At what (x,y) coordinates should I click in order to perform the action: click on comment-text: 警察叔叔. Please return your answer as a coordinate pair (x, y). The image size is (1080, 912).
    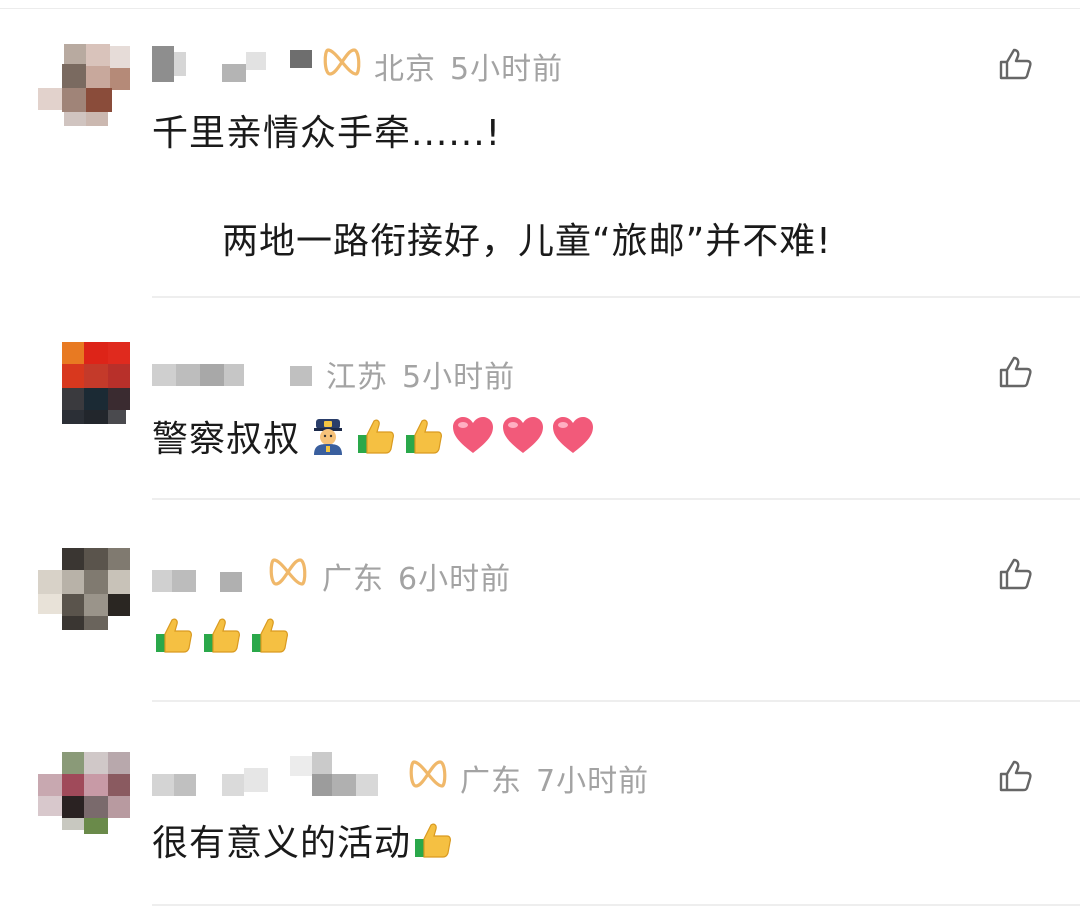
    Looking at the image, I should click on (226, 439).